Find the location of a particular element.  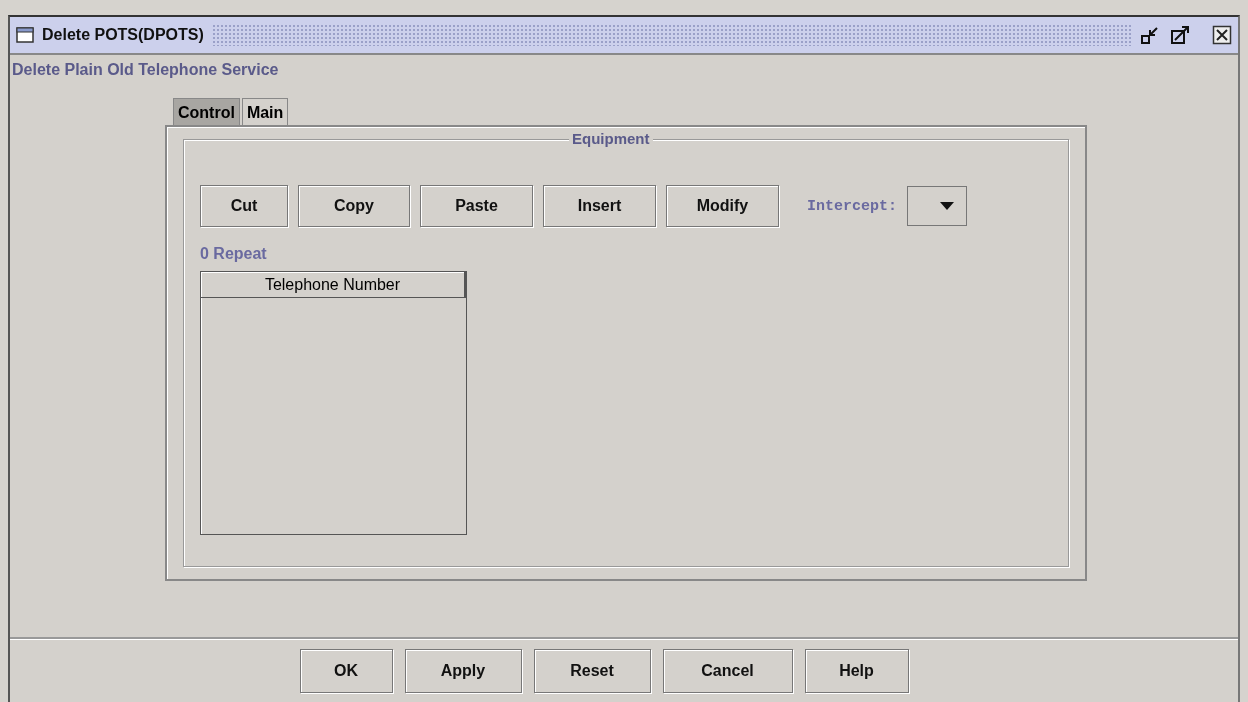

dialog-button: Apply is located at coordinates (463, 671).